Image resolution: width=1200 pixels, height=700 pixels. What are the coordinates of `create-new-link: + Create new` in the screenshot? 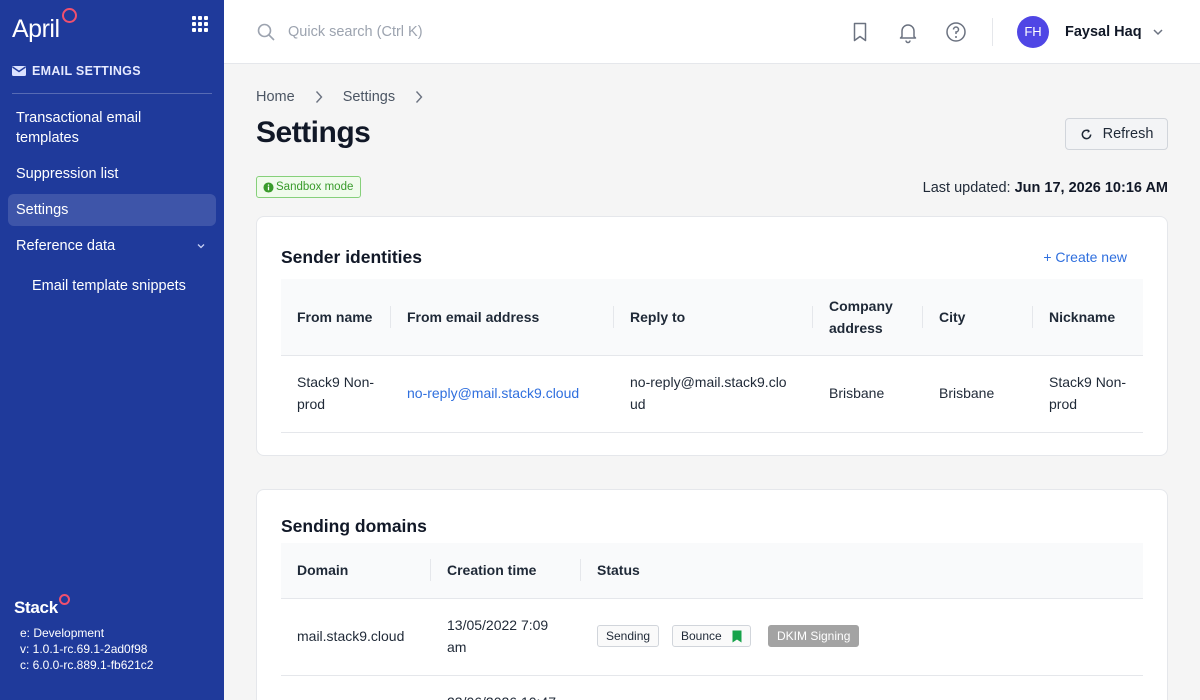 It's located at (1085, 257).